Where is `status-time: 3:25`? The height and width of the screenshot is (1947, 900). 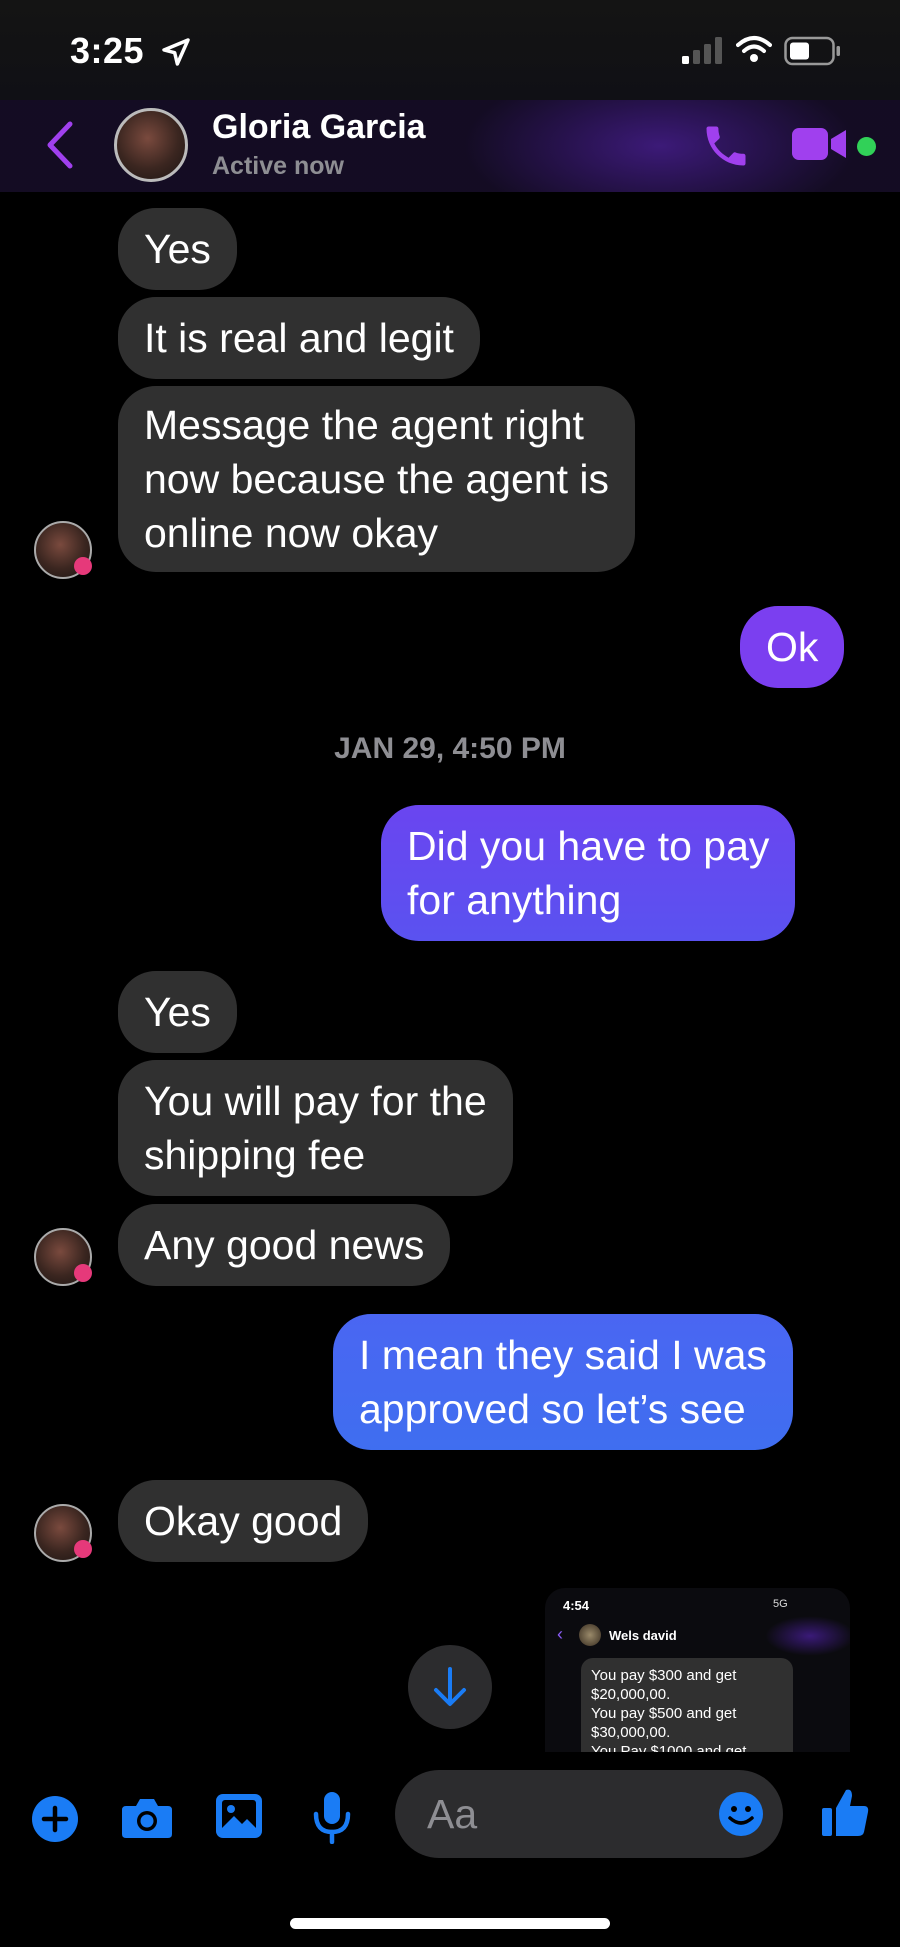 status-time: 3:25 is located at coordinates (107, 50).